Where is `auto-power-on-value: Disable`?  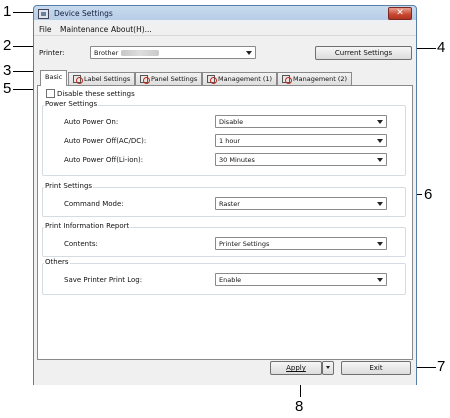 auto-power-on-value: Disable is located at coordinates (231, 121).